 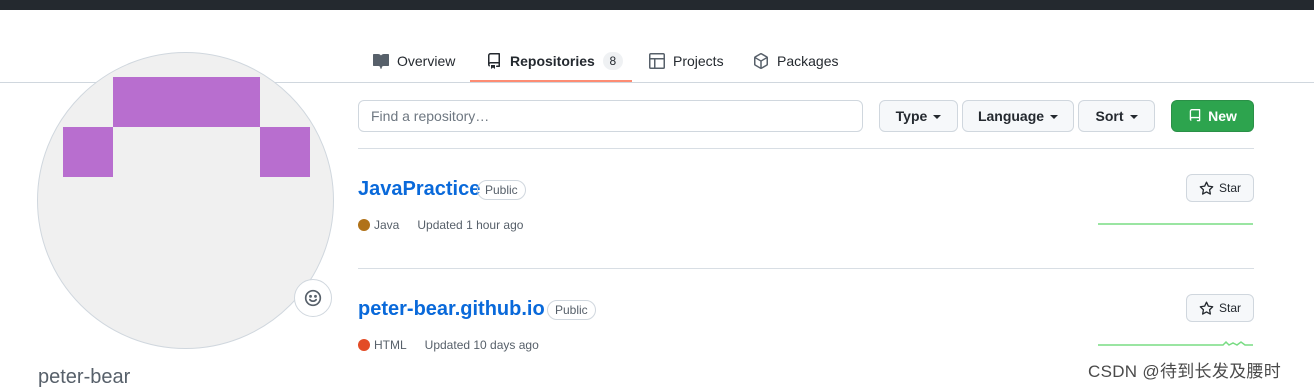 What do you see at coordinates (470, 225) in the screenshot?
I see `repo-updated: Updated 1 hour ago` at bounding box center [470, 225].